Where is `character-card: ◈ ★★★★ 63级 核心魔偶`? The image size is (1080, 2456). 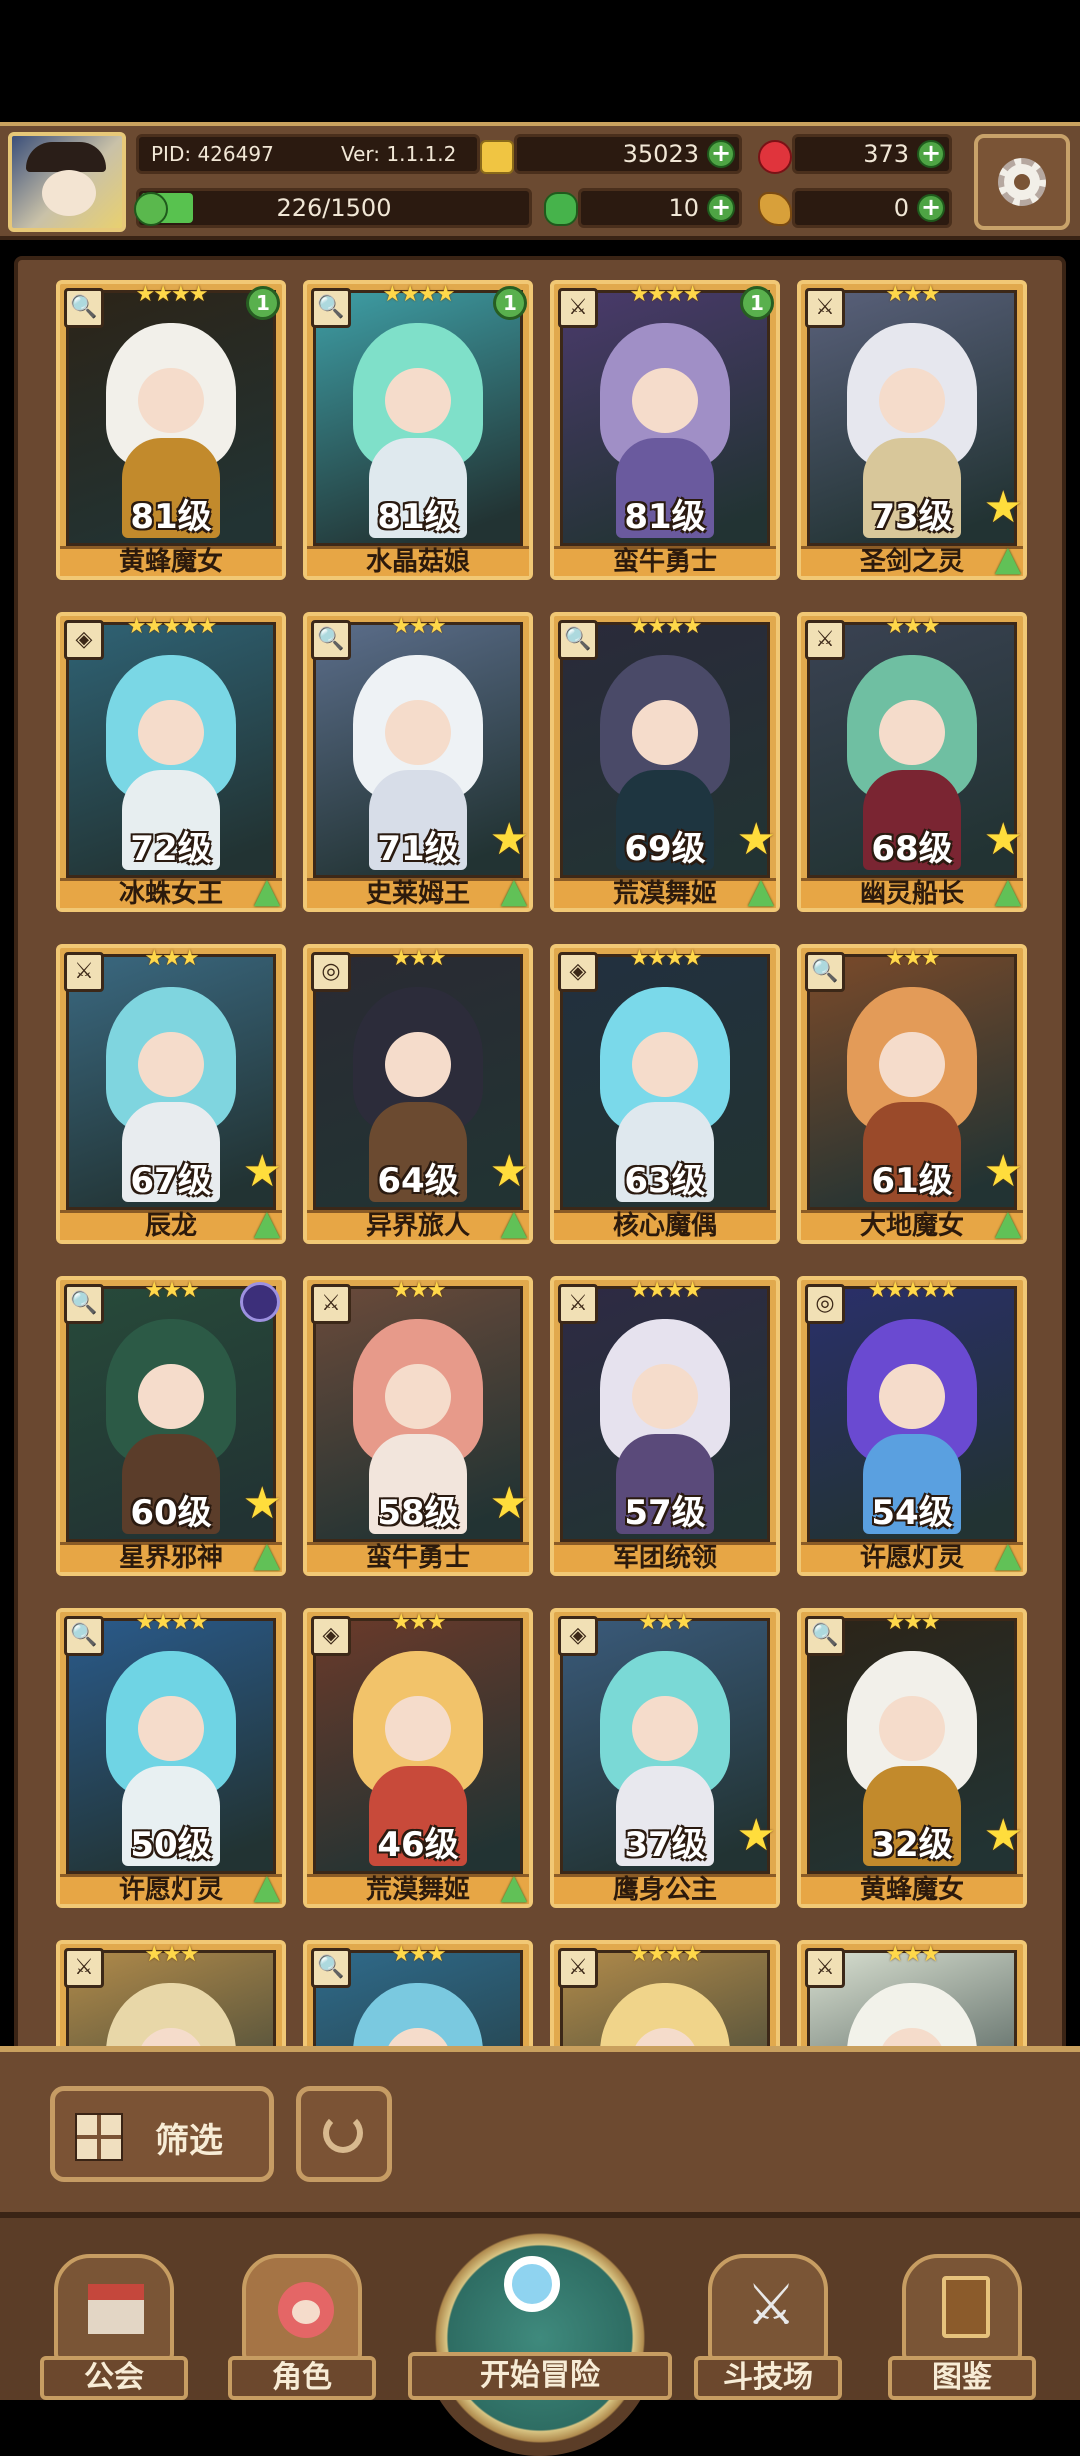 character-card: ◈ ★★★★ 63级 核心魔偶 is located at coordinates (665, 1094).